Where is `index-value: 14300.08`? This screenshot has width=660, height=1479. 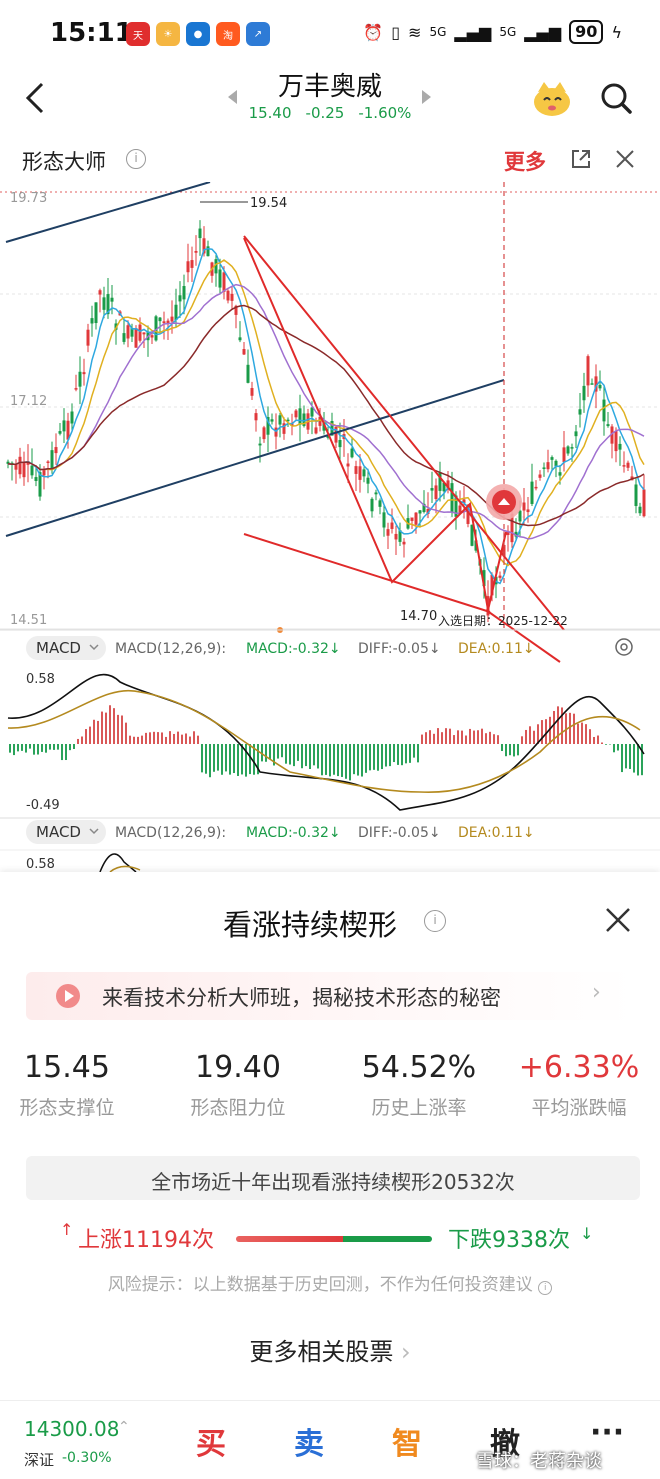 index-value: 14300.08 is located at coordinates (71, 1429).